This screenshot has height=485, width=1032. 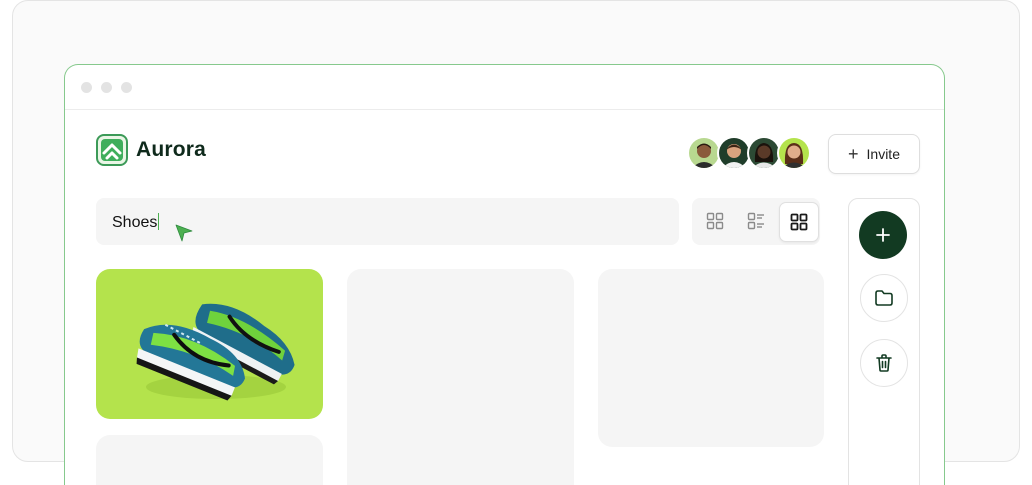 I want to click on product-card-shoes, so click(x=209, y=344).